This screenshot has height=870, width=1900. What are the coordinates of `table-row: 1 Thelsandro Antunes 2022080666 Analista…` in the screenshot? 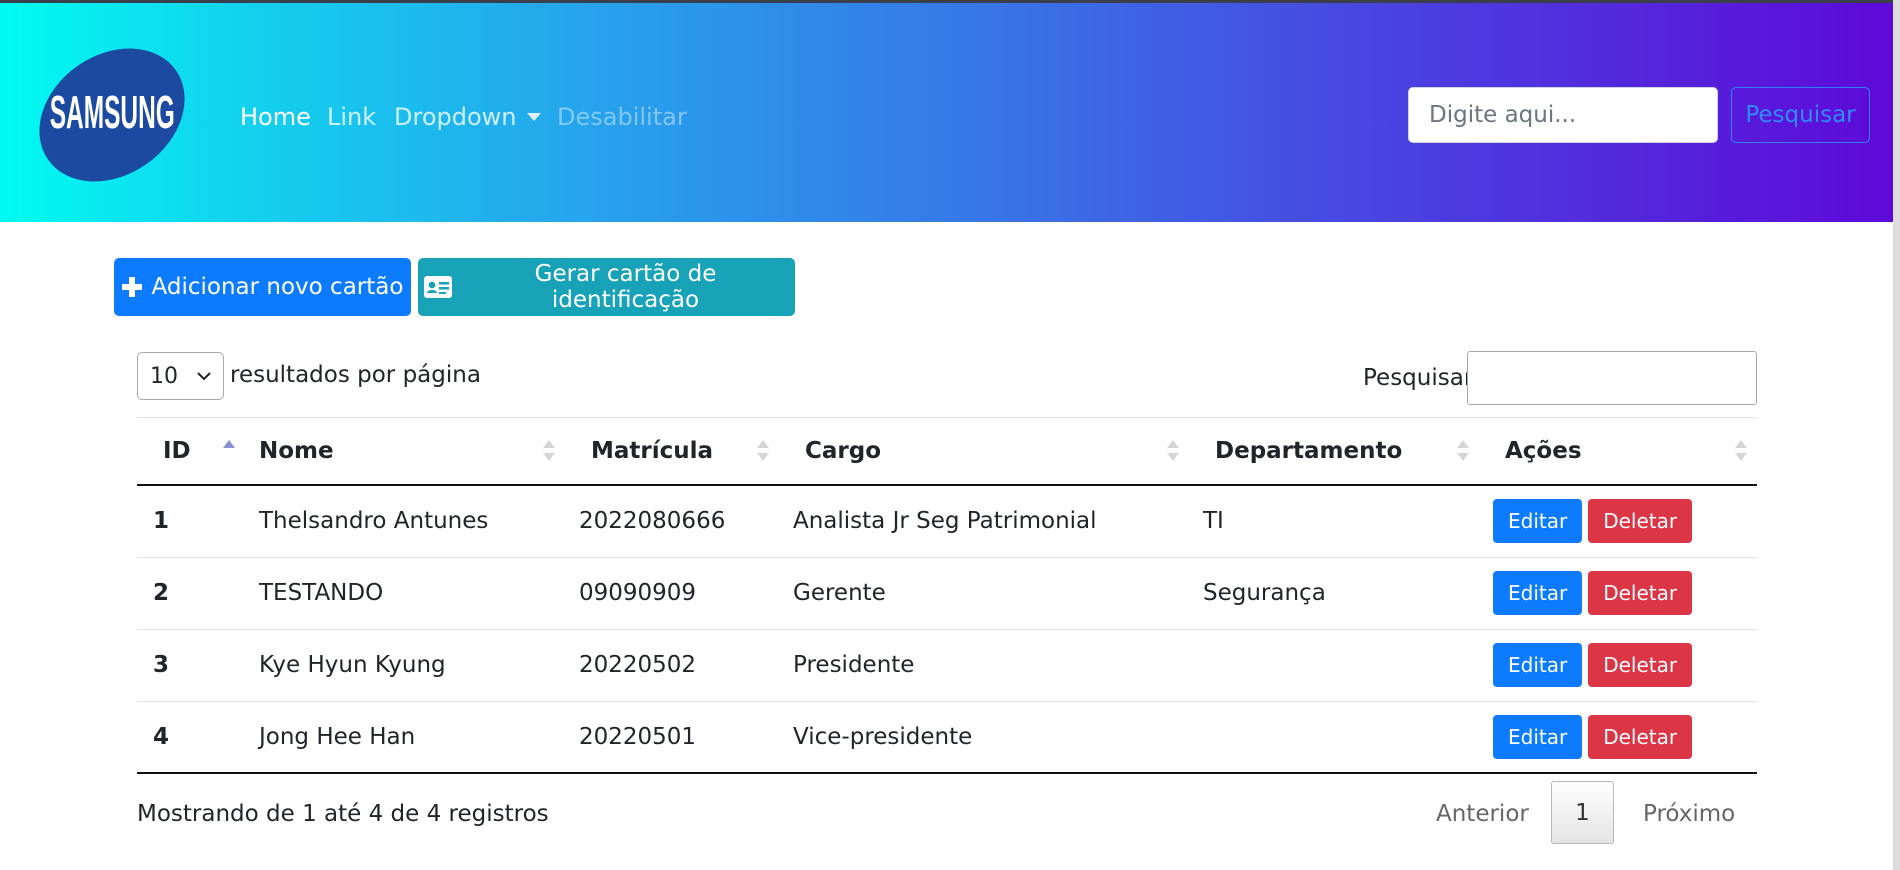 It's located at (947, 521).